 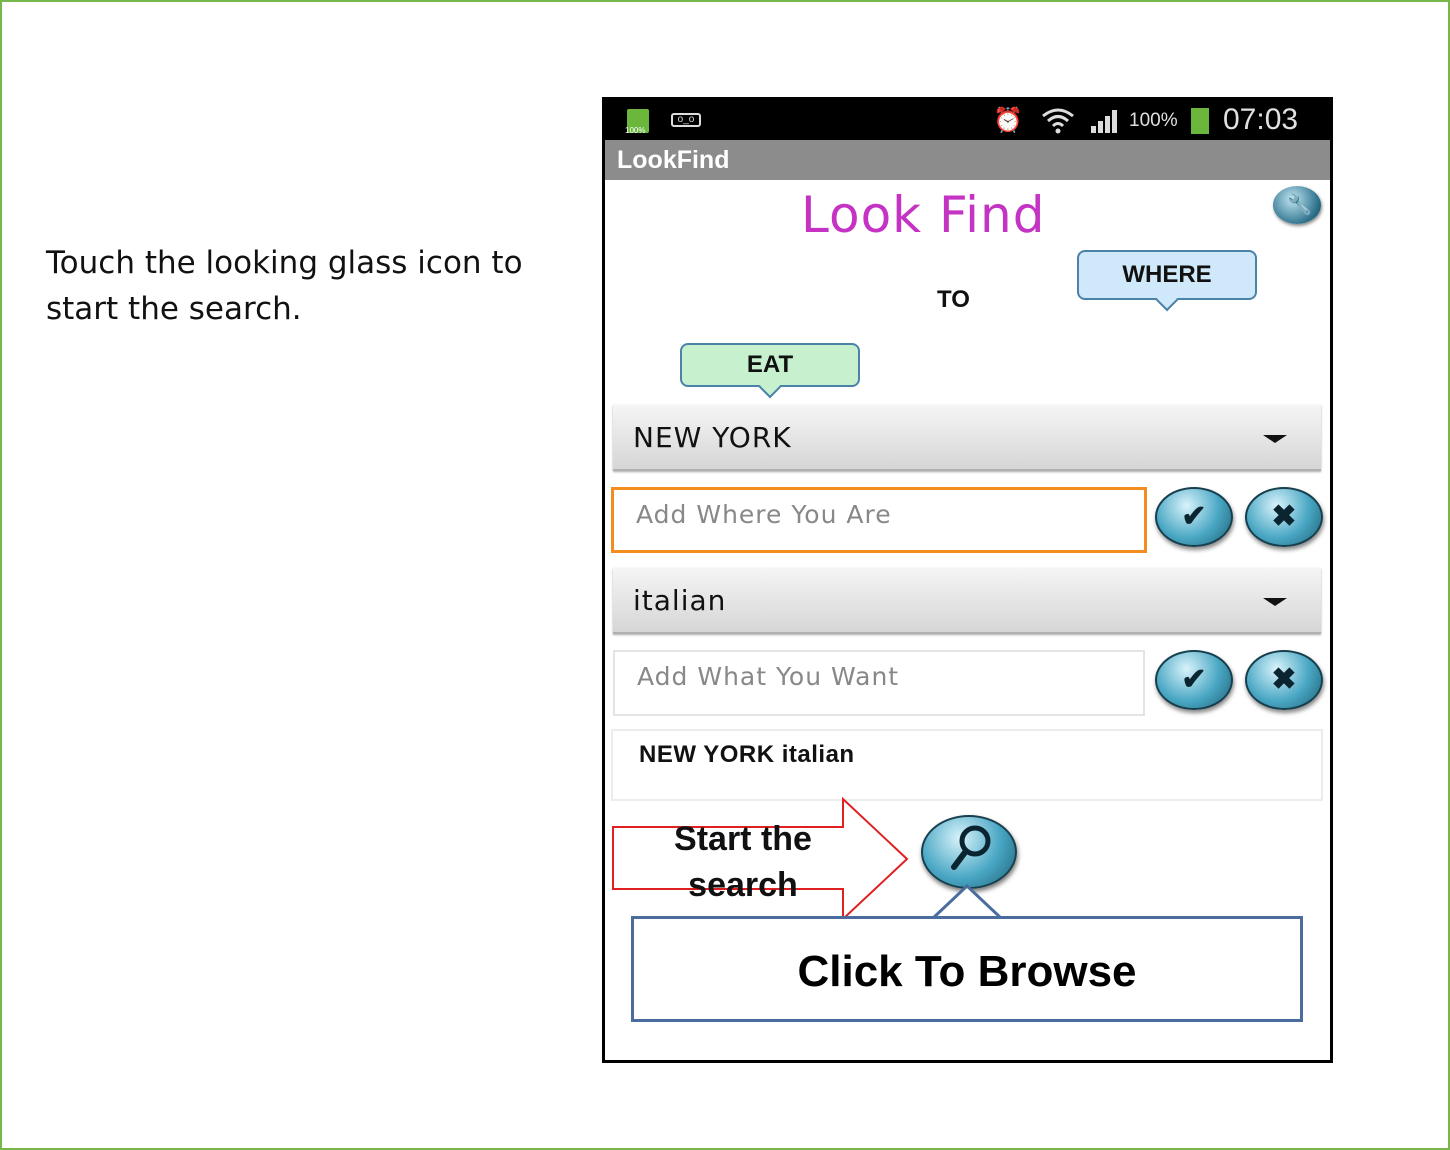 What do you see at coordinates (680, 600) in the screenshot?
I see `cuisine-dropdown-value: italian` at bounding box center [680, 600].